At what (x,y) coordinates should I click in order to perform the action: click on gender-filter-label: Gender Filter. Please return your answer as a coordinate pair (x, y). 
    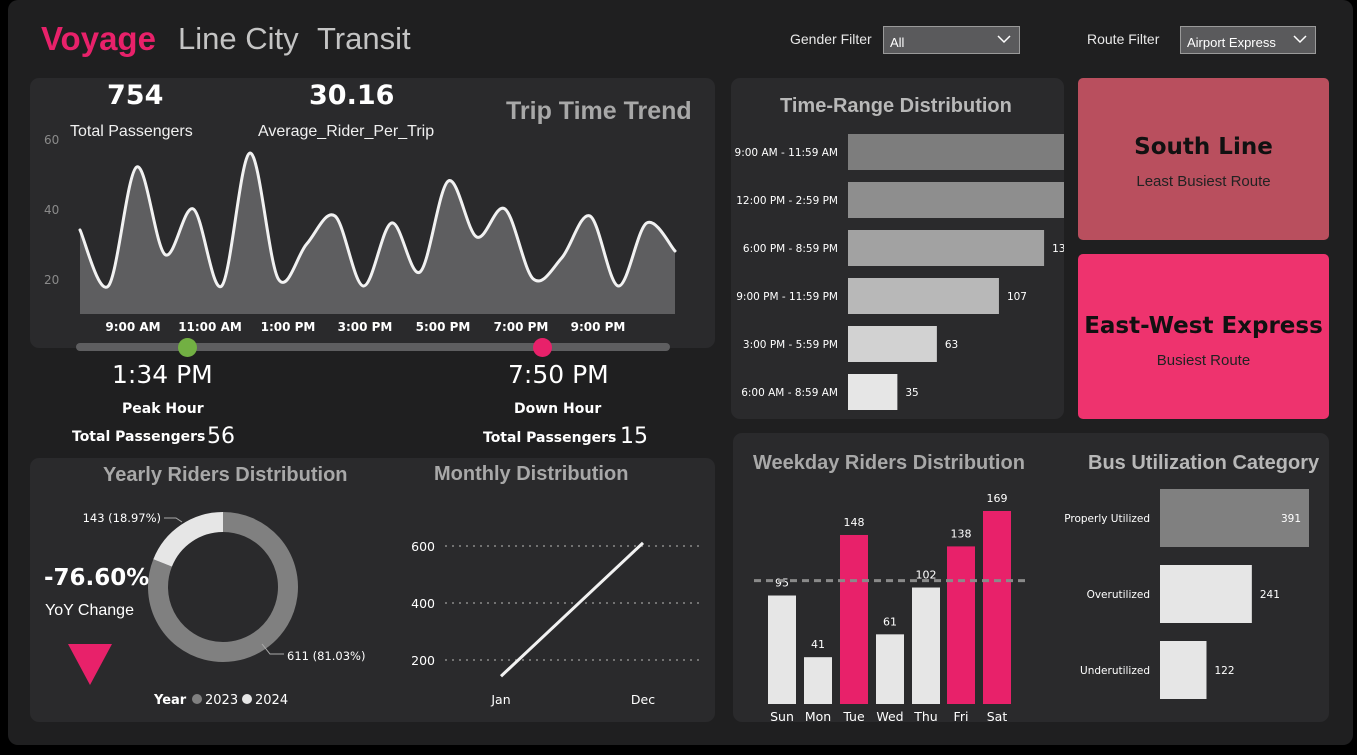
    Looking at the image, I should click on (831, 39).